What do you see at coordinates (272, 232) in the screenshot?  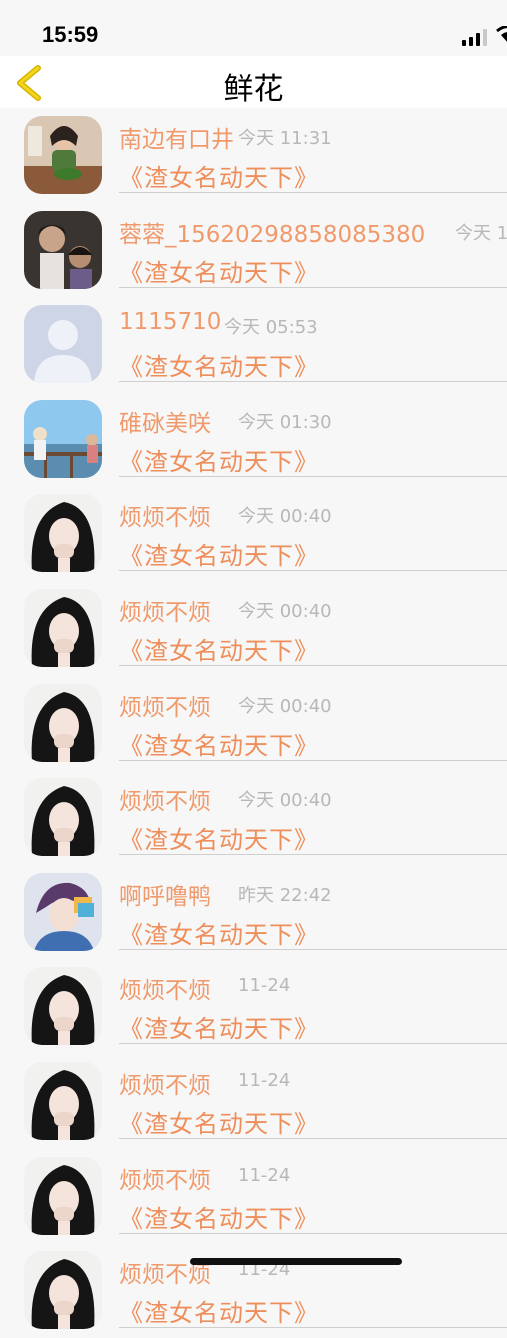 I see `sender-name: 蓉蓉_15620298858085380` at bounding box center [272, 232].